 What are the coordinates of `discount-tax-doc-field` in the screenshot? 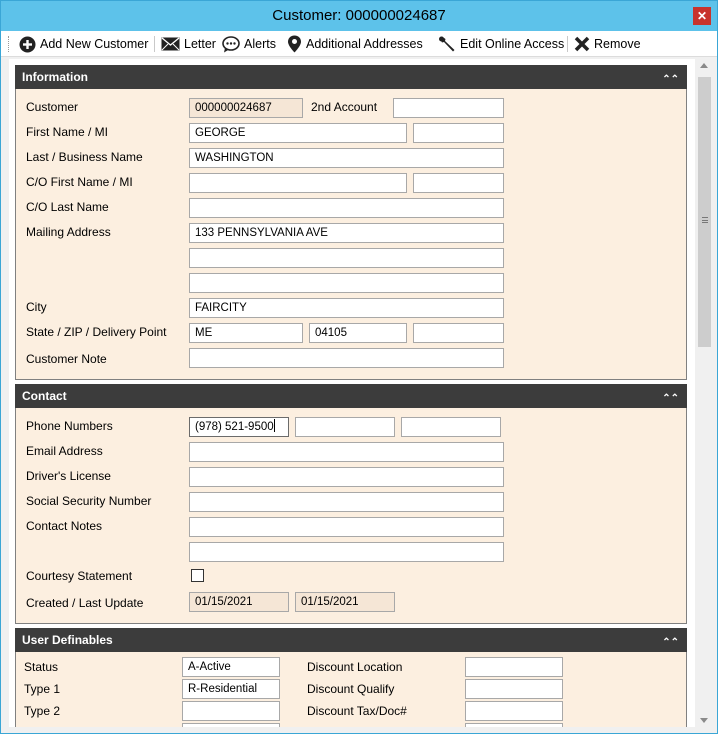 It's located at (514, 711).